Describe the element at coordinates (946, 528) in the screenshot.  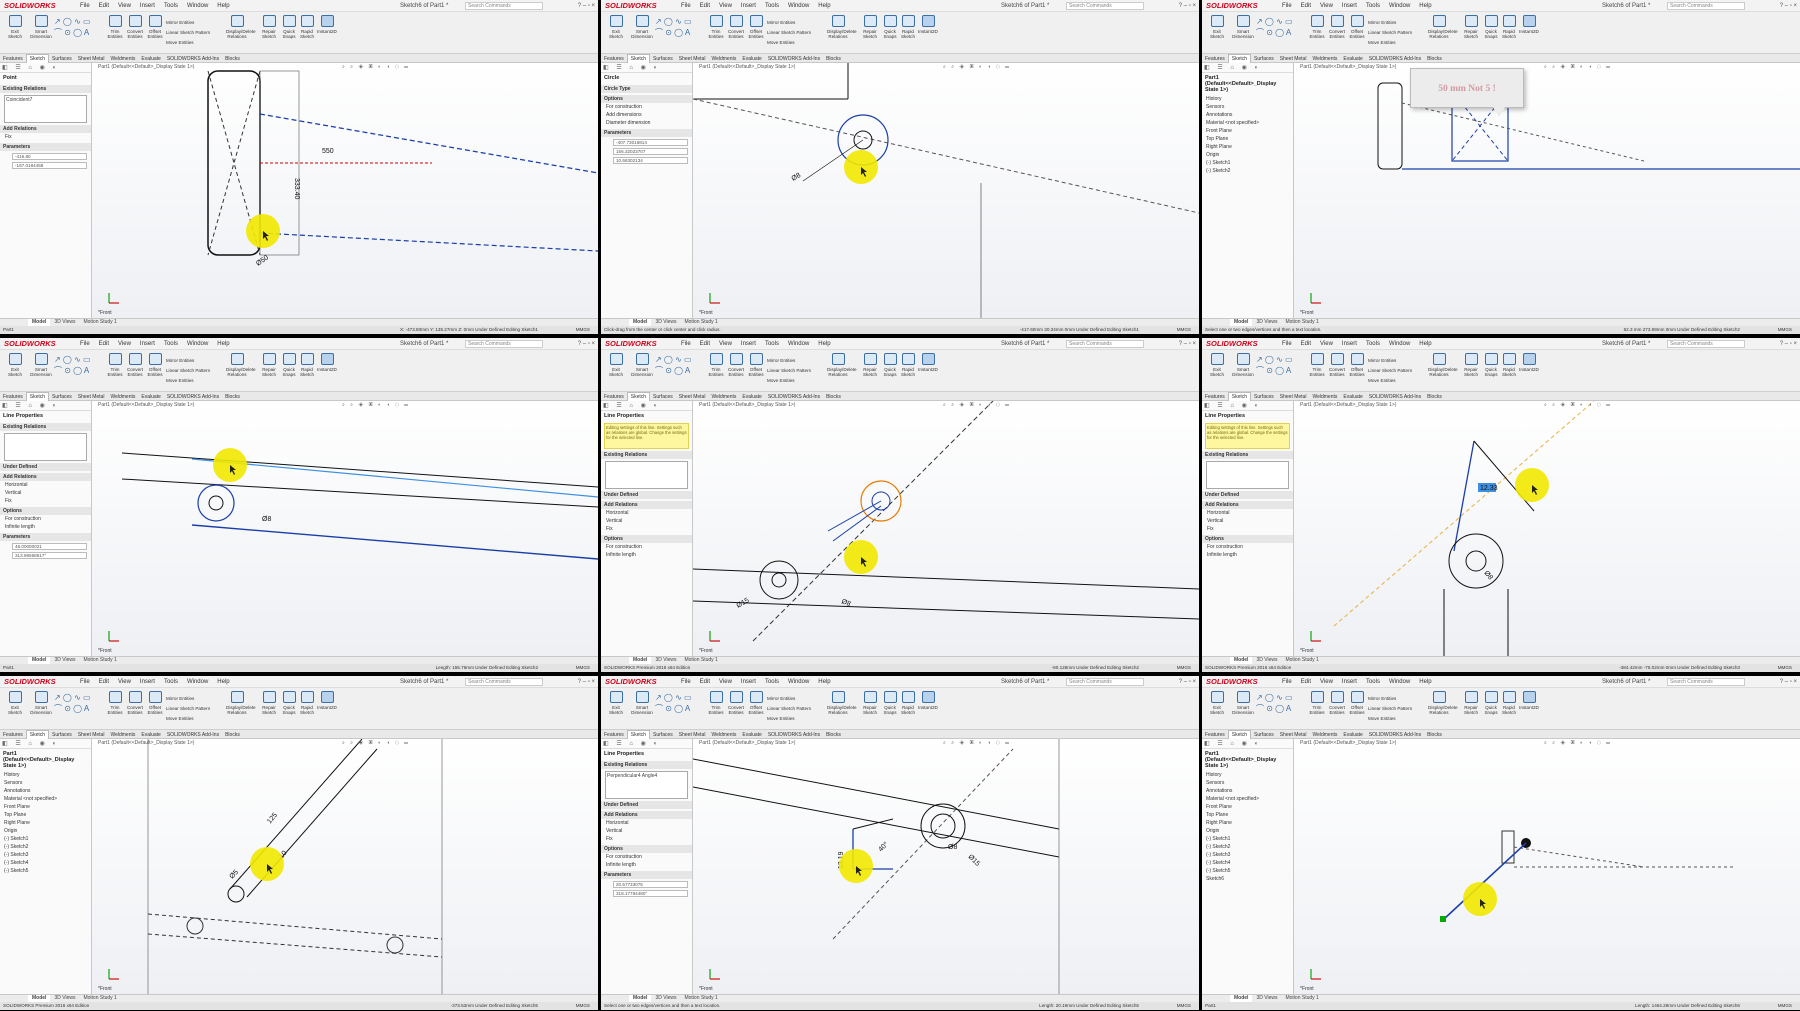
I see `sketch-canvas: Ø15 Ø8` at that location.